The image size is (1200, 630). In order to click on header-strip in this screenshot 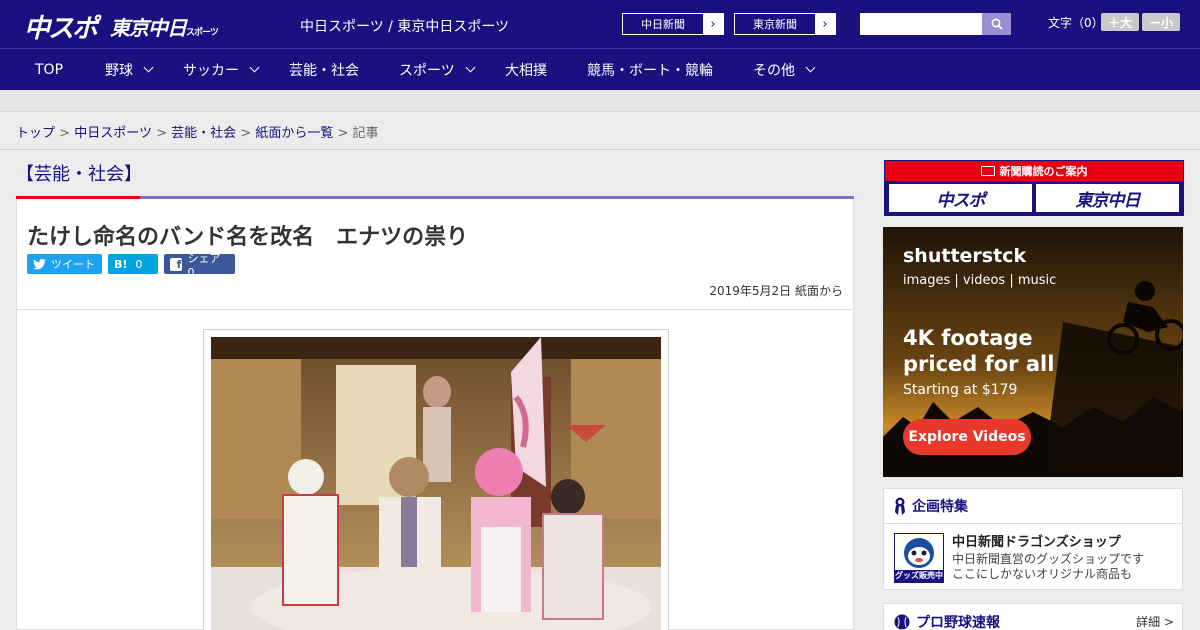, I will do `click(600, 101)`.